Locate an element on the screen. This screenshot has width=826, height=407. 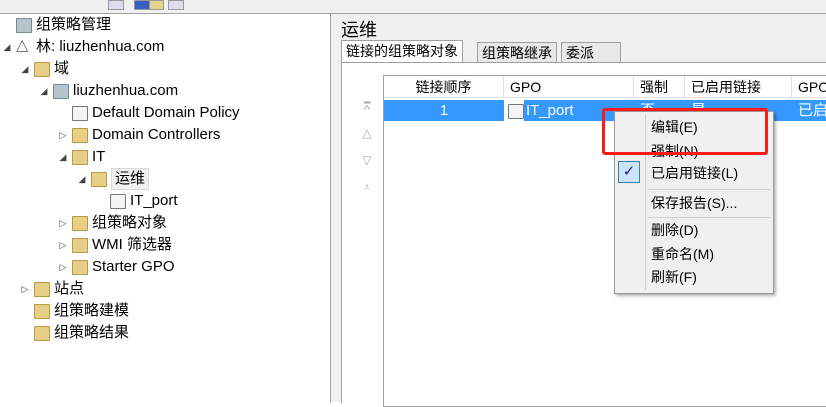
cell-gpo-status: 已启用 is located at coordinates (809, 120).